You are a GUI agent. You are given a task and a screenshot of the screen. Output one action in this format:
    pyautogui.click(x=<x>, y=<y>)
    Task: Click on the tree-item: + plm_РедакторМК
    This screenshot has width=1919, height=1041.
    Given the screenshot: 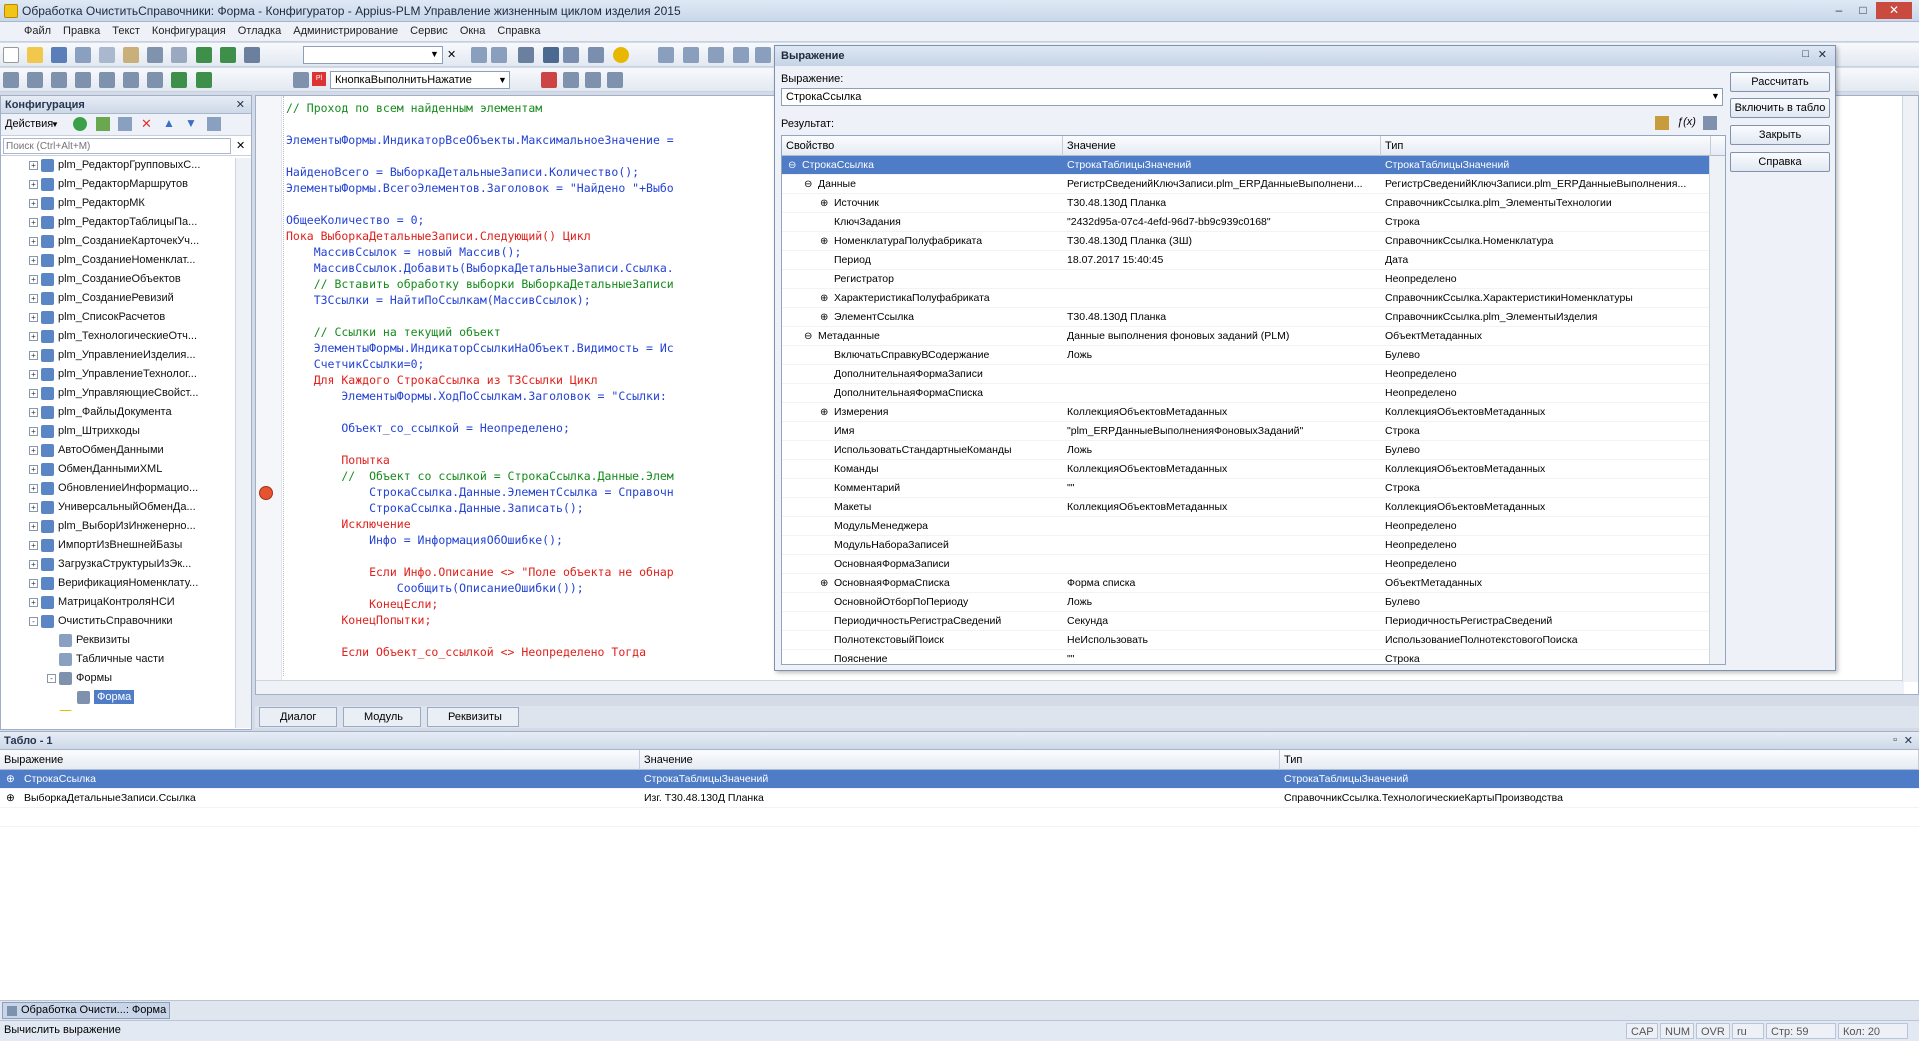 What is the action you would take?
    pyautogui.click(x=140, y=203)
    